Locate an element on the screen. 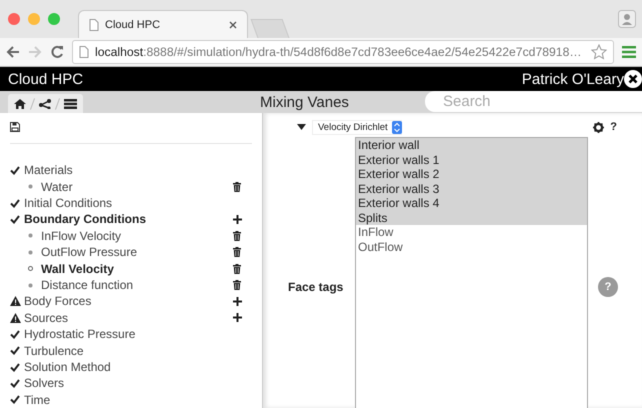 The width and height of the screenshot is (642, 408). sidebar-tab is located at coordinates (45, 103).